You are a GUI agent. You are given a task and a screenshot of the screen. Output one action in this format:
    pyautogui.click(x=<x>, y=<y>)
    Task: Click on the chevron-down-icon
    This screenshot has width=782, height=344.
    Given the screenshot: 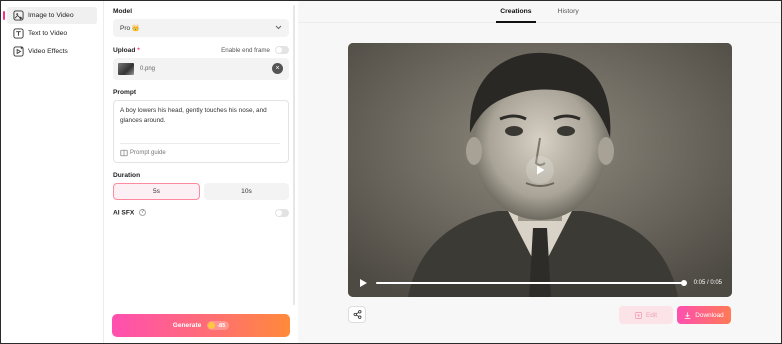 What is the action you would take?
    pyautogui.click(x=278, y=28)
    